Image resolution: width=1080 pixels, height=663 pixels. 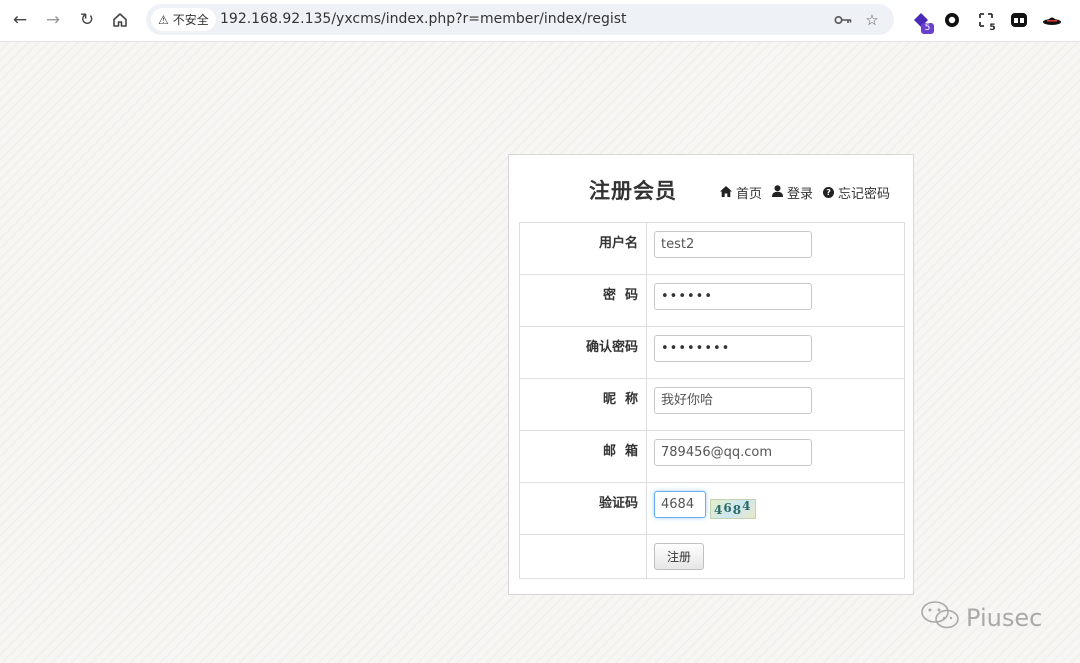 I want to click on nickname-input: 我好你哈, so click(x=733, y=400).